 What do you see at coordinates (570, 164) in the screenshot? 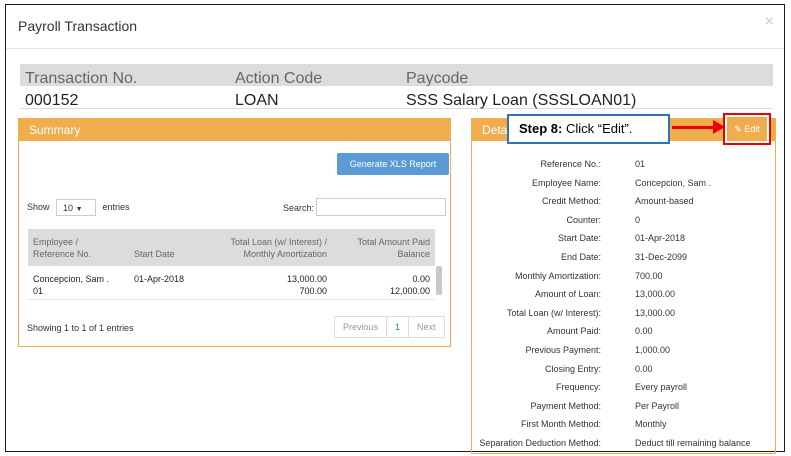
I see `detail-label: Reference No.:` at bounding box center [570, 164].